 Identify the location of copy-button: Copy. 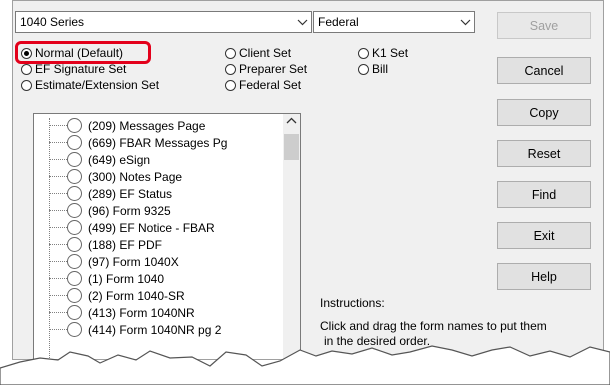
(544, 112).